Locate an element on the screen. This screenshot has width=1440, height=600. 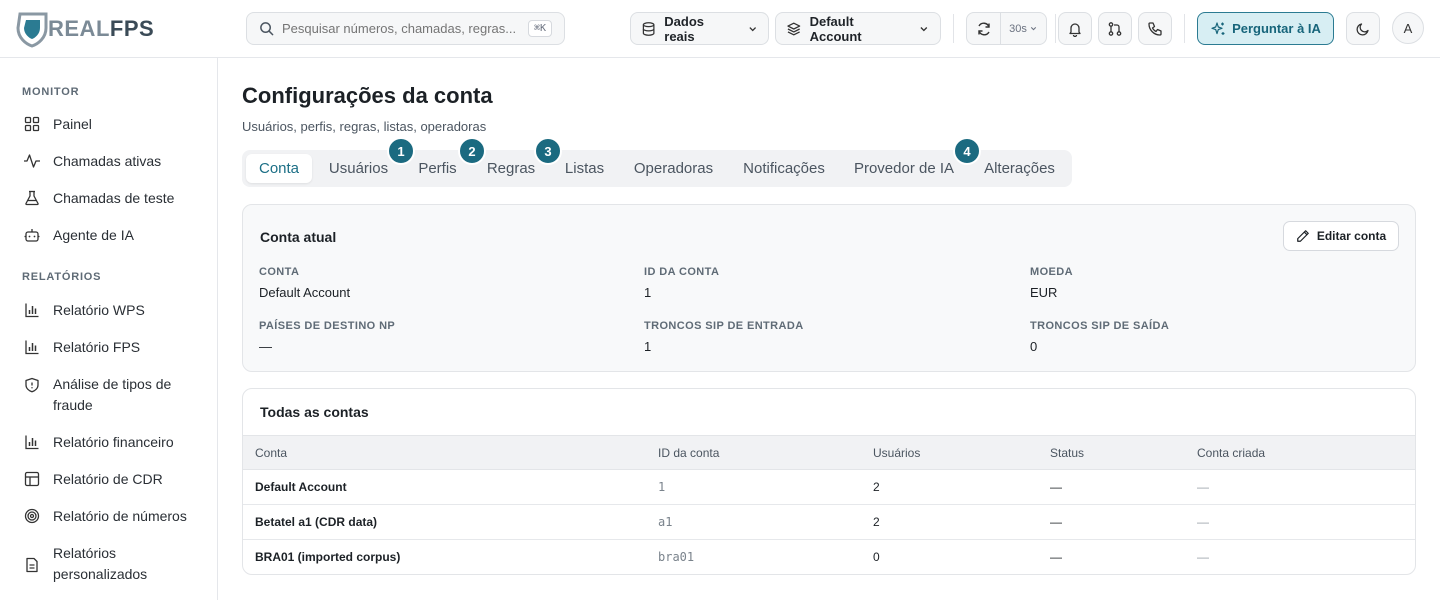
git-compare-button is located at coordinates (1115, 28).